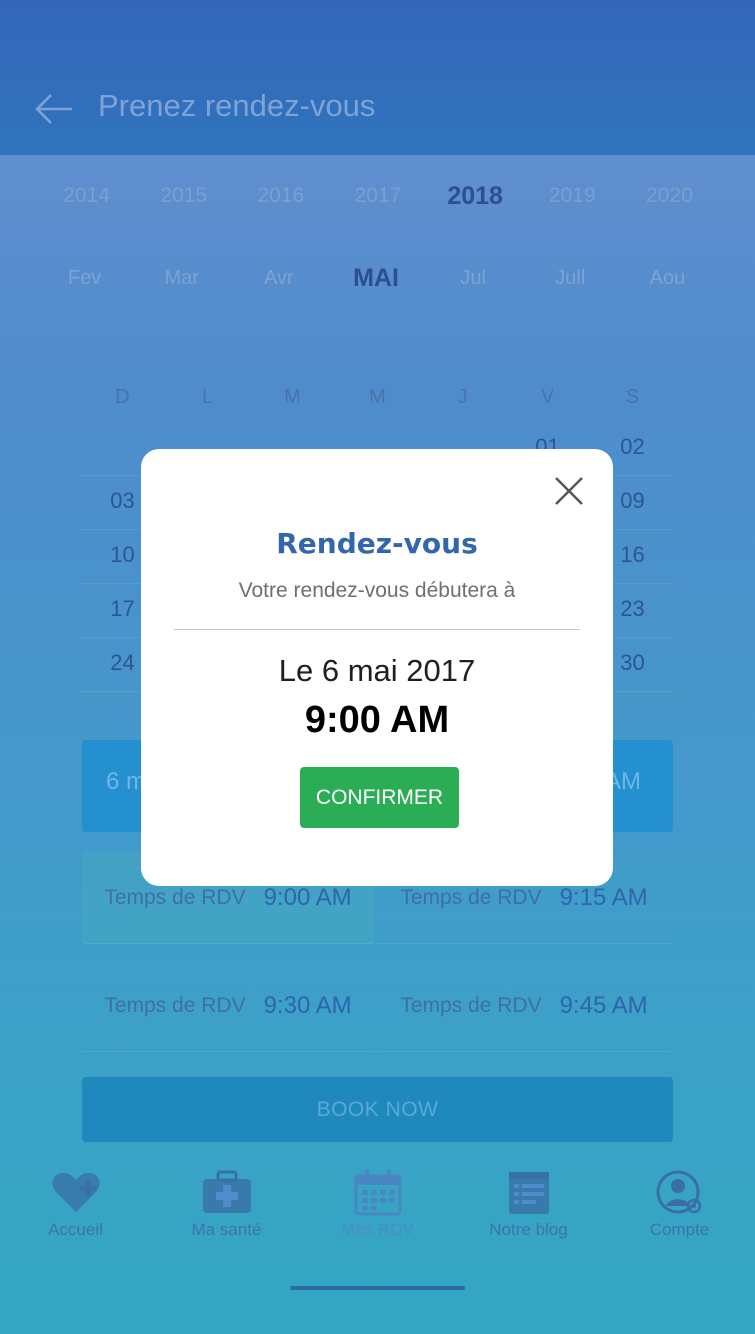 The height and width of the screenshot is (1334, 755). What do you see at coordinates (679, 1229) in the screenshot?
I see `nav-label: Compte` at bounding box center [679, 1229].